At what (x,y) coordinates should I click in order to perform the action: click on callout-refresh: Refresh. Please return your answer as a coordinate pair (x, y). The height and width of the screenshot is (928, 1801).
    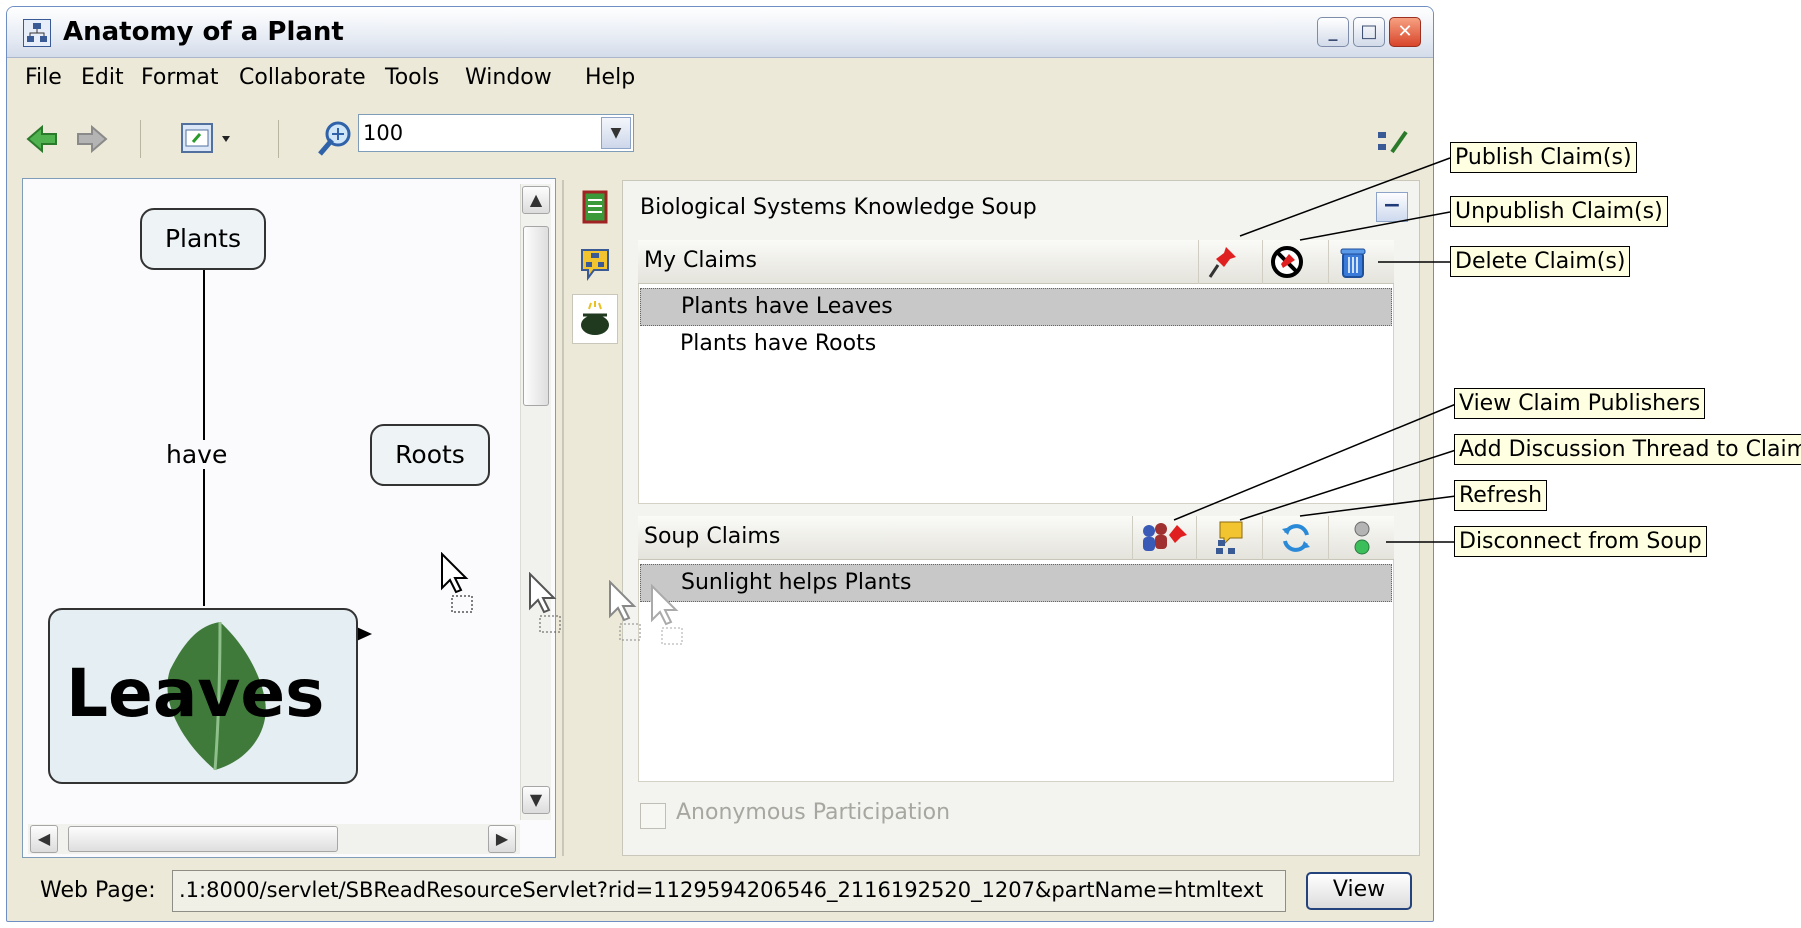
    Looking at the image, I should click on (1501, 495).